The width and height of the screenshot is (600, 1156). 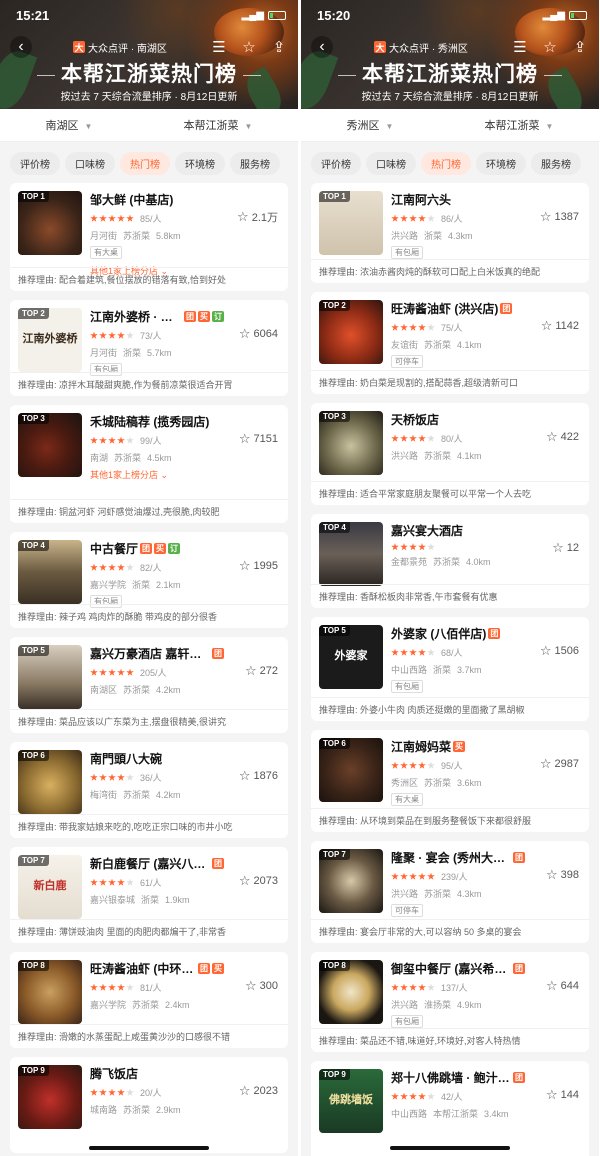 I want to click on restaurant-photo: TOP 2 江南外婆桥, so click(x=50, y=340).